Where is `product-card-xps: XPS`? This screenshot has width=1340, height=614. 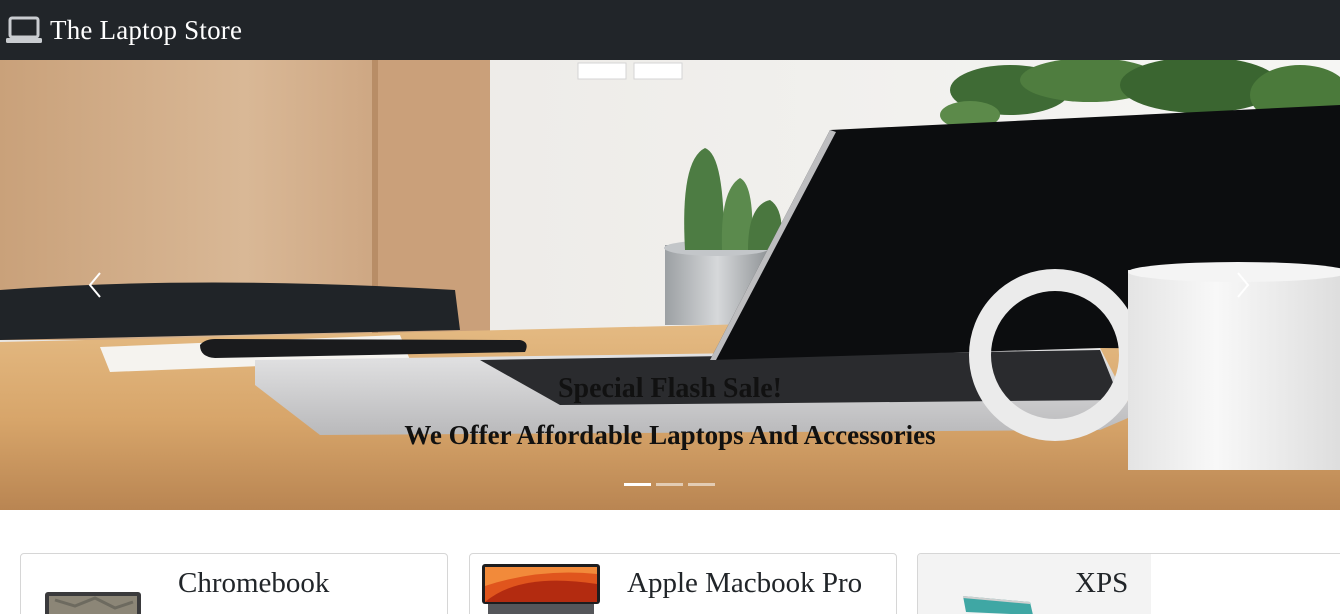
product-card-xps: XPS is located at coordinates (1128, 583).